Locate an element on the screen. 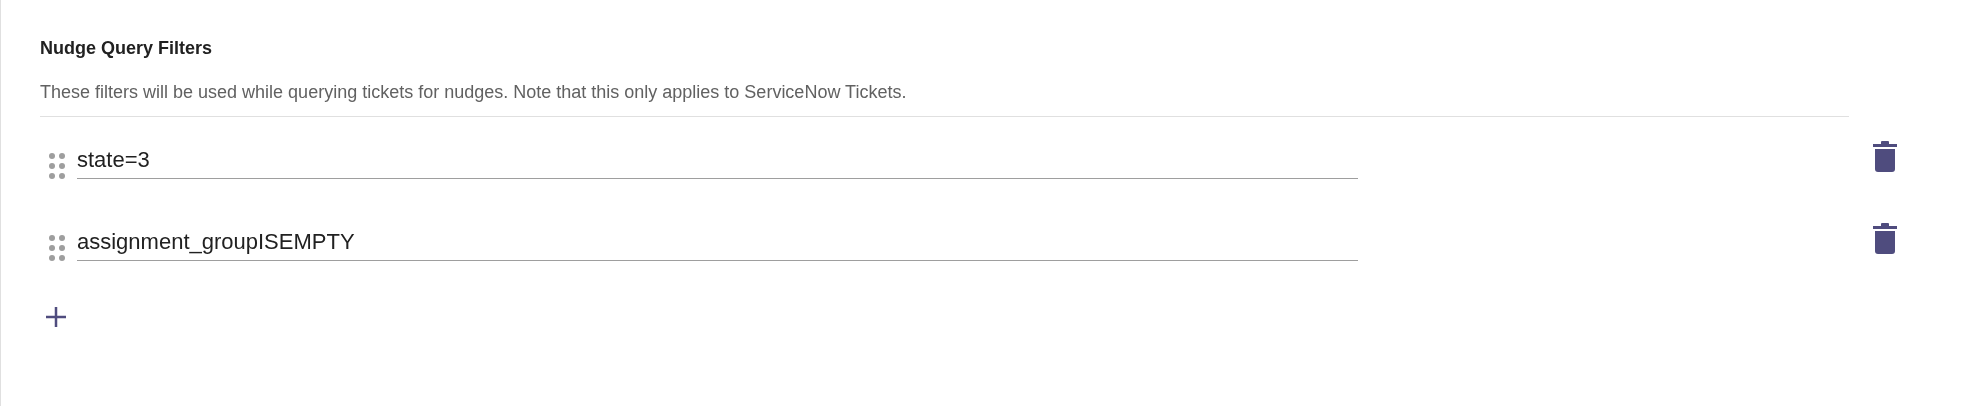  filter-input: assignment_groupISEMPTY is located at coordinates (717, 244).